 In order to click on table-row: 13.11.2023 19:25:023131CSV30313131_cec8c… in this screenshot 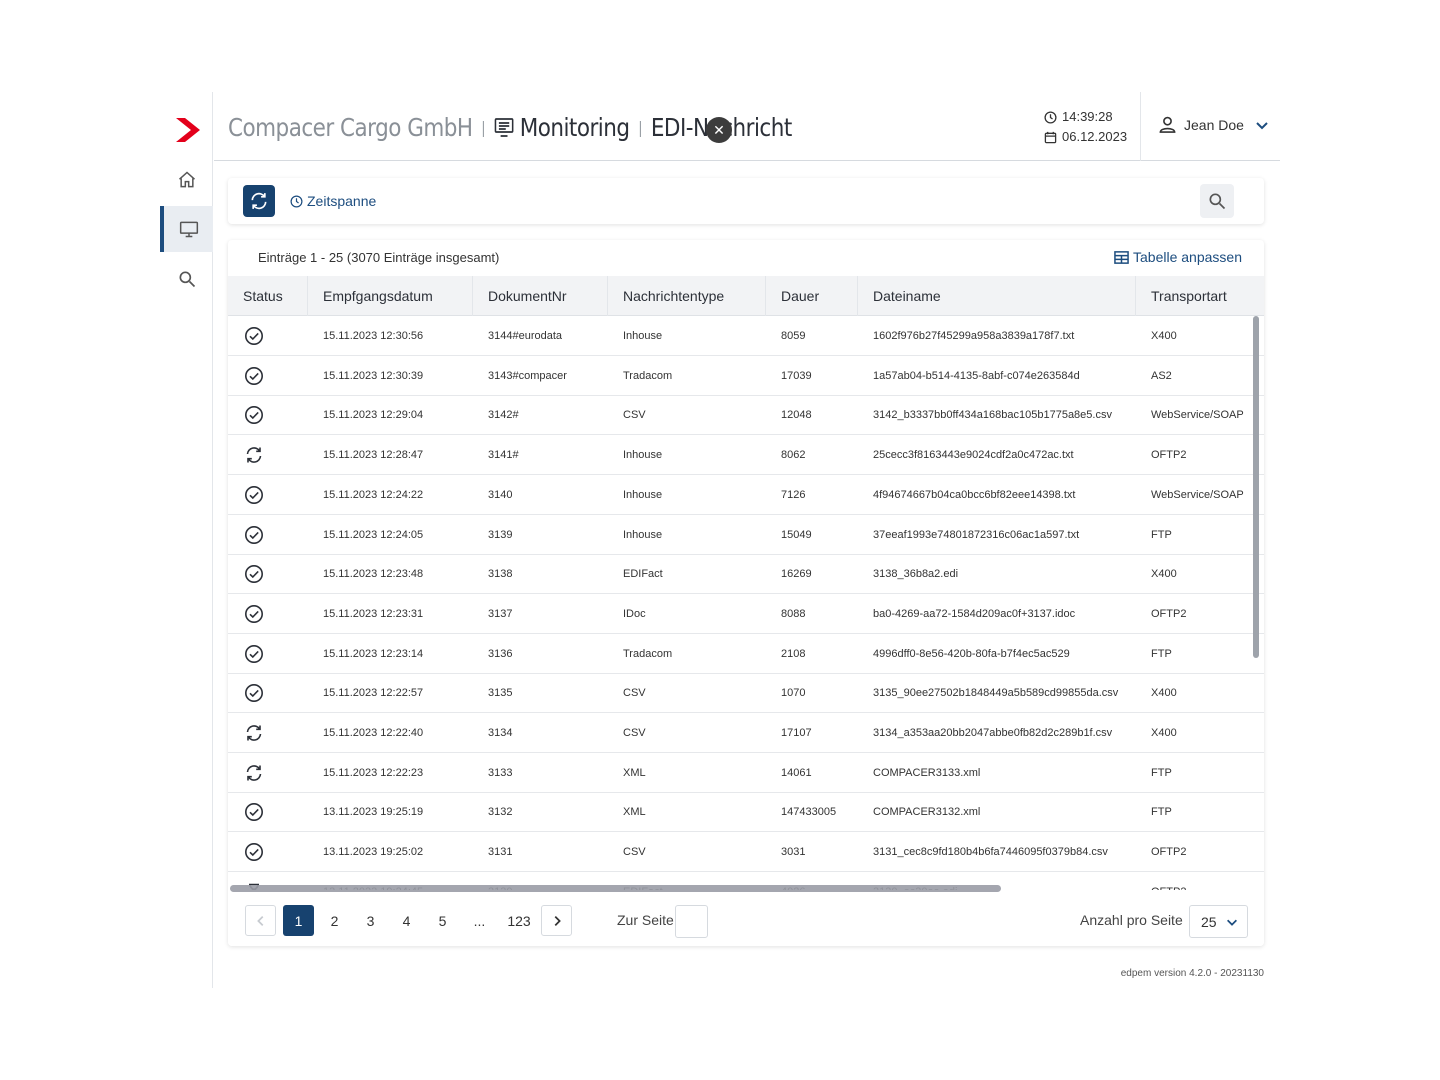, I will do `click(746, 852)`.